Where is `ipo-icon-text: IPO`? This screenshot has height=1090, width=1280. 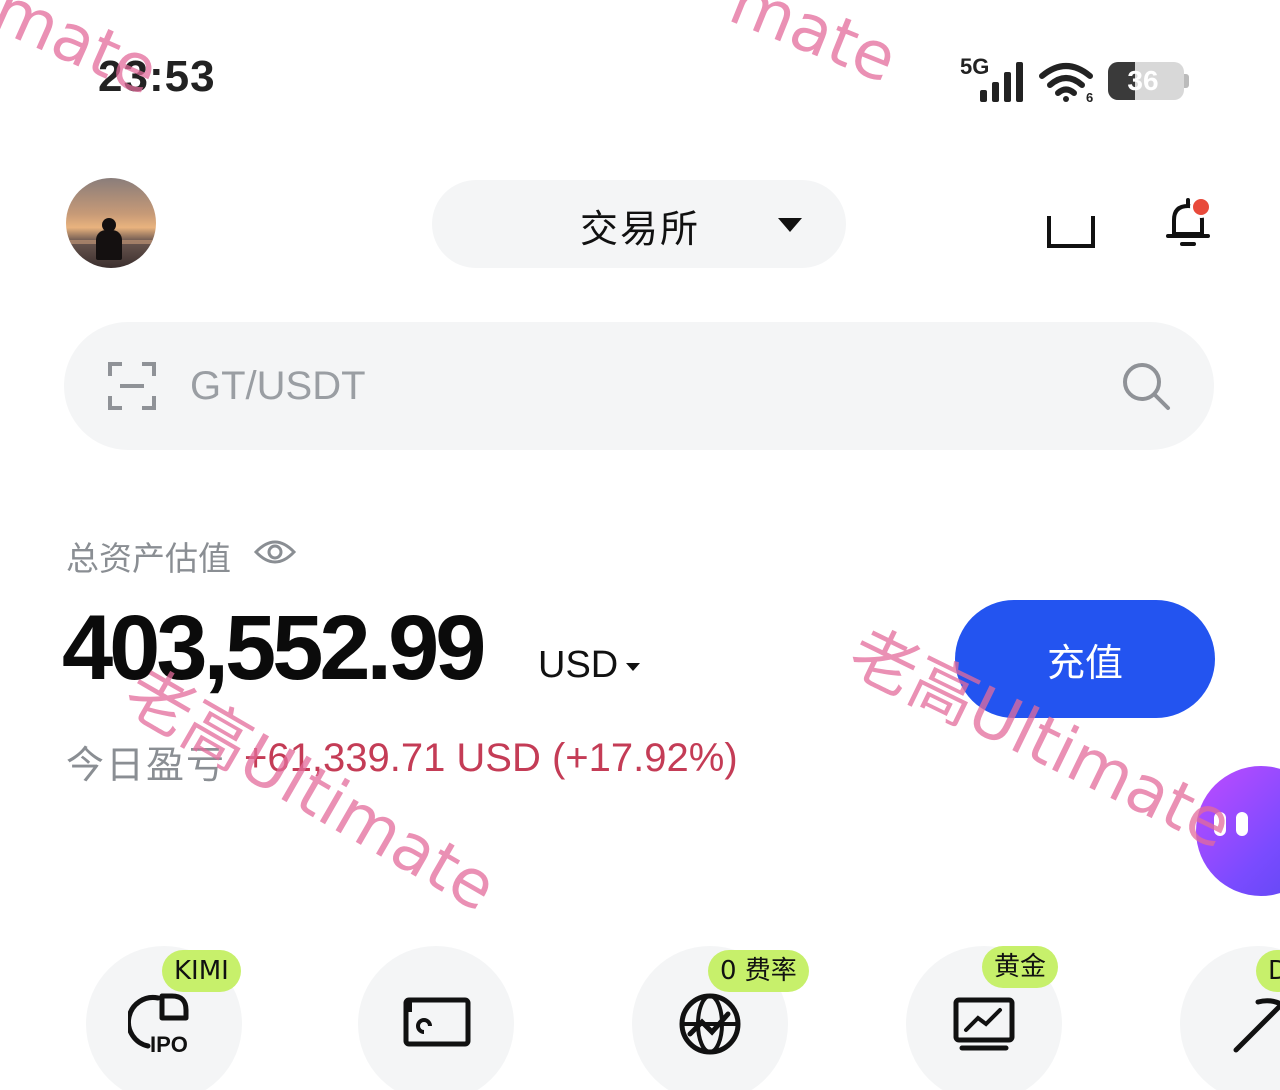
ipo-icon-text: IPO is located at coordinates (169, 1044).